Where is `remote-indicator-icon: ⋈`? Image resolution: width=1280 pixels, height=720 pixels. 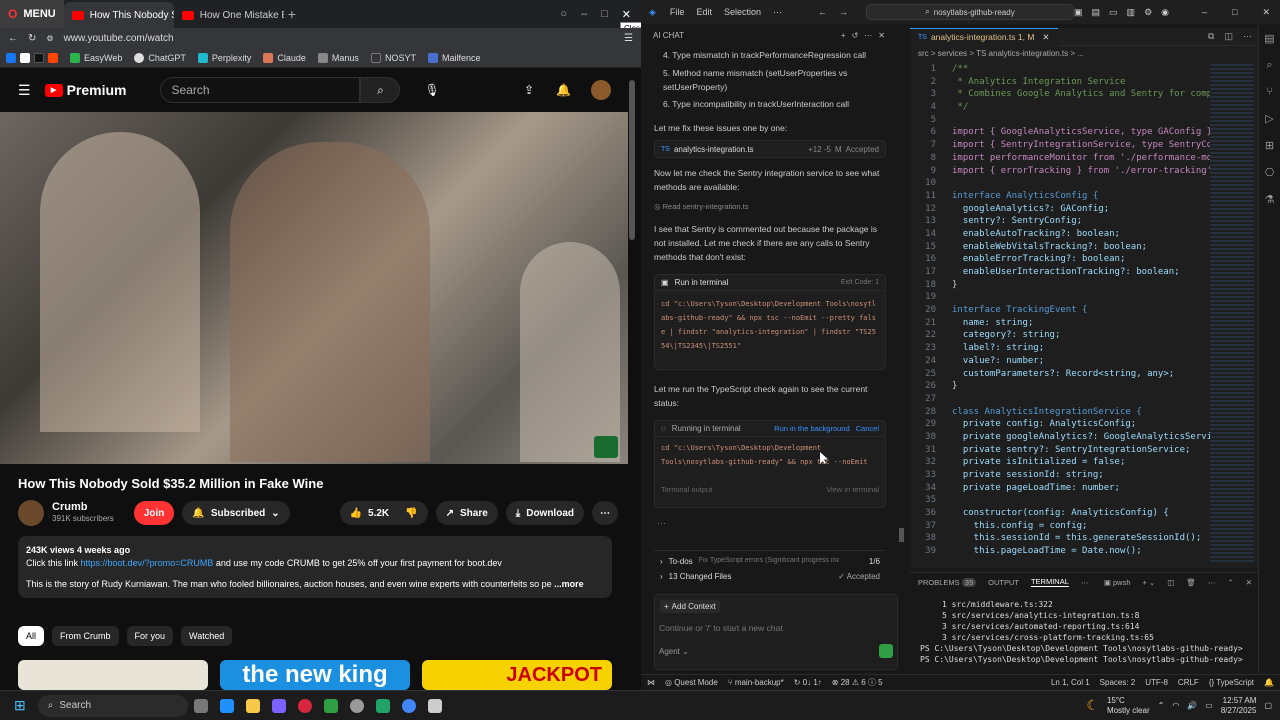
remote-indicator-icon: ⋈ is located at coordinates (651, 682).